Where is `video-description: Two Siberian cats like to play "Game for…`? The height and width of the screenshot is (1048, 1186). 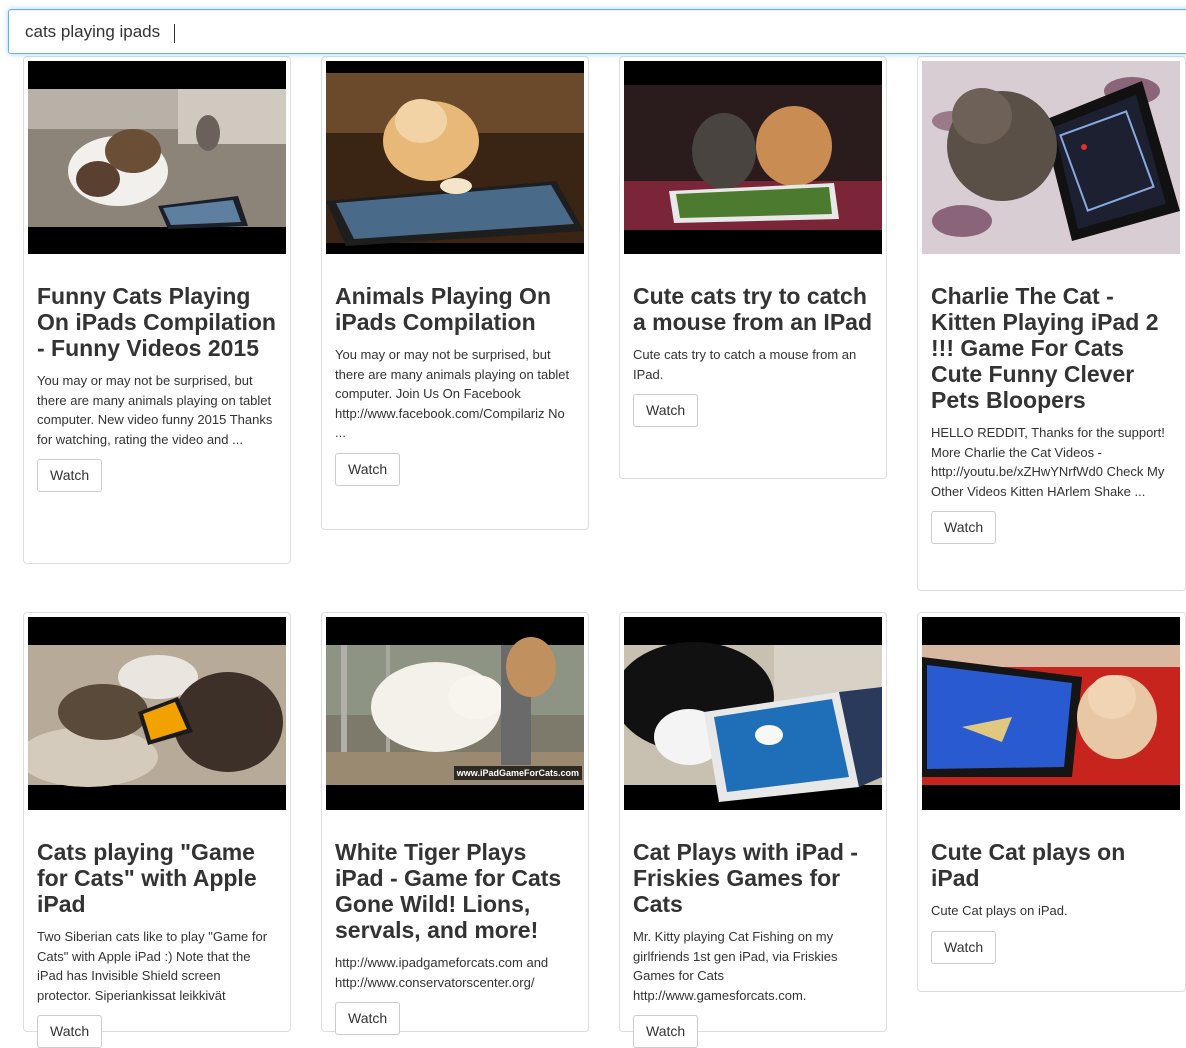
video-description: Two Siberian cats like to play "Game for… is located at coordinates (152, 966).